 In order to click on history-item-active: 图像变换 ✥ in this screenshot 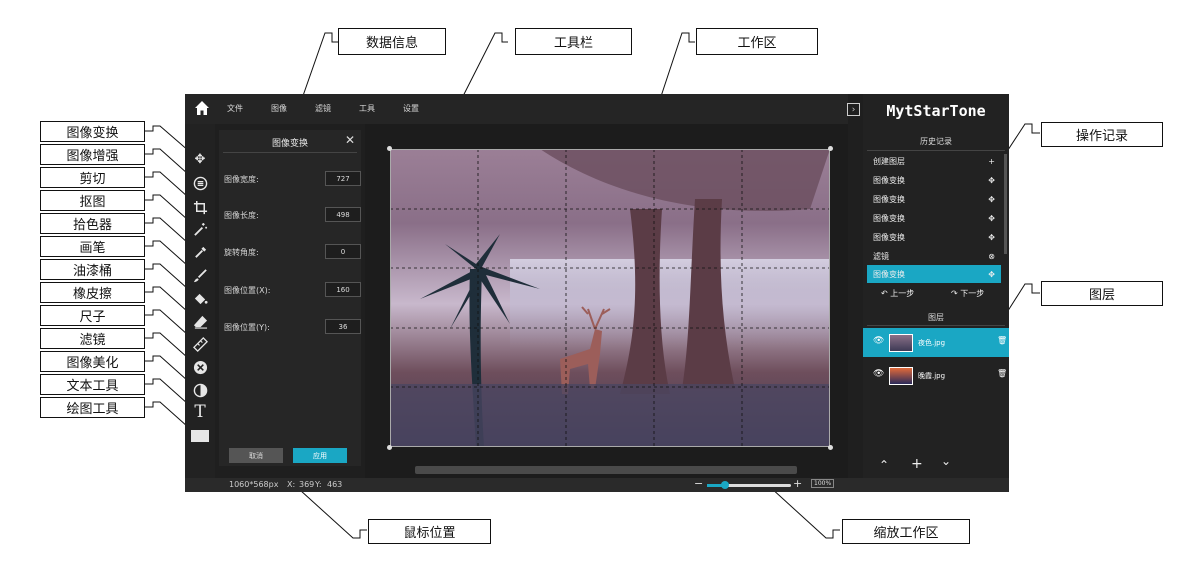, I will do `click(934, 274)`.